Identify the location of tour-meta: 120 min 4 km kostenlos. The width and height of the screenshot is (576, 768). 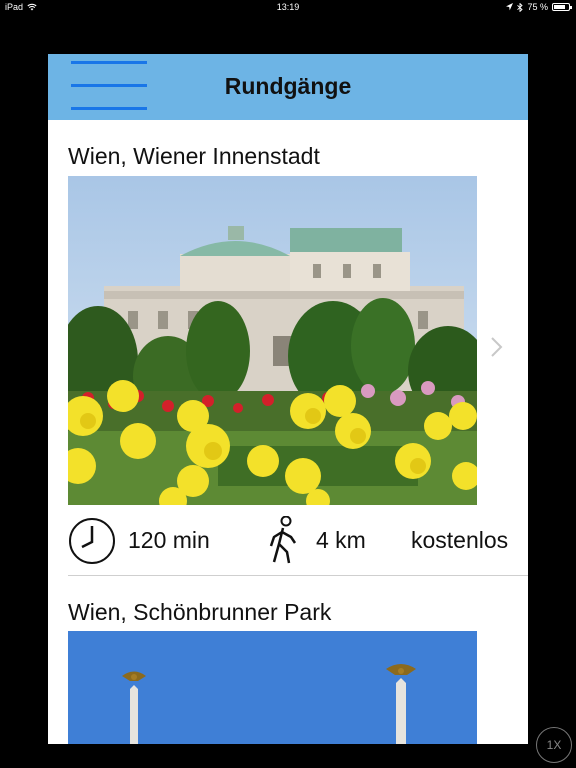
(298, 540).